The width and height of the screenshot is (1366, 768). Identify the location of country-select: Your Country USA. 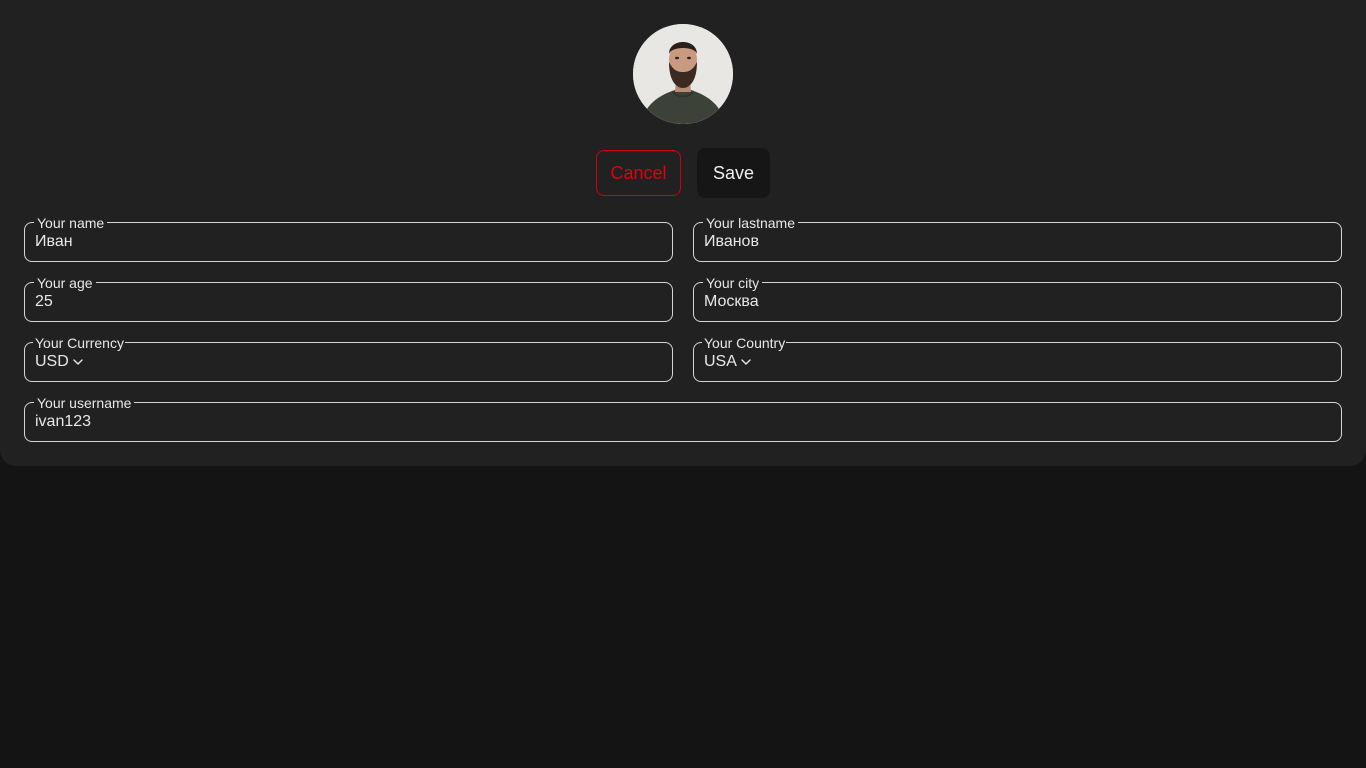
(1017, 358).